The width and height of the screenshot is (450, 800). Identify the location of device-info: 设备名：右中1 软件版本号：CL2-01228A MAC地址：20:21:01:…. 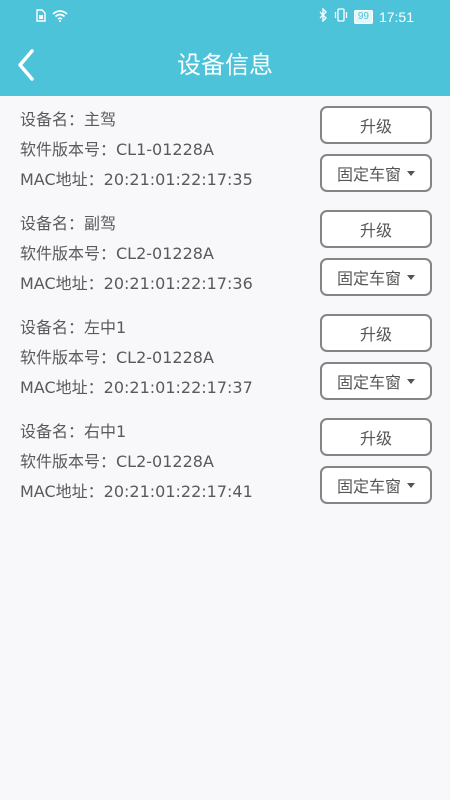
(136, 465).